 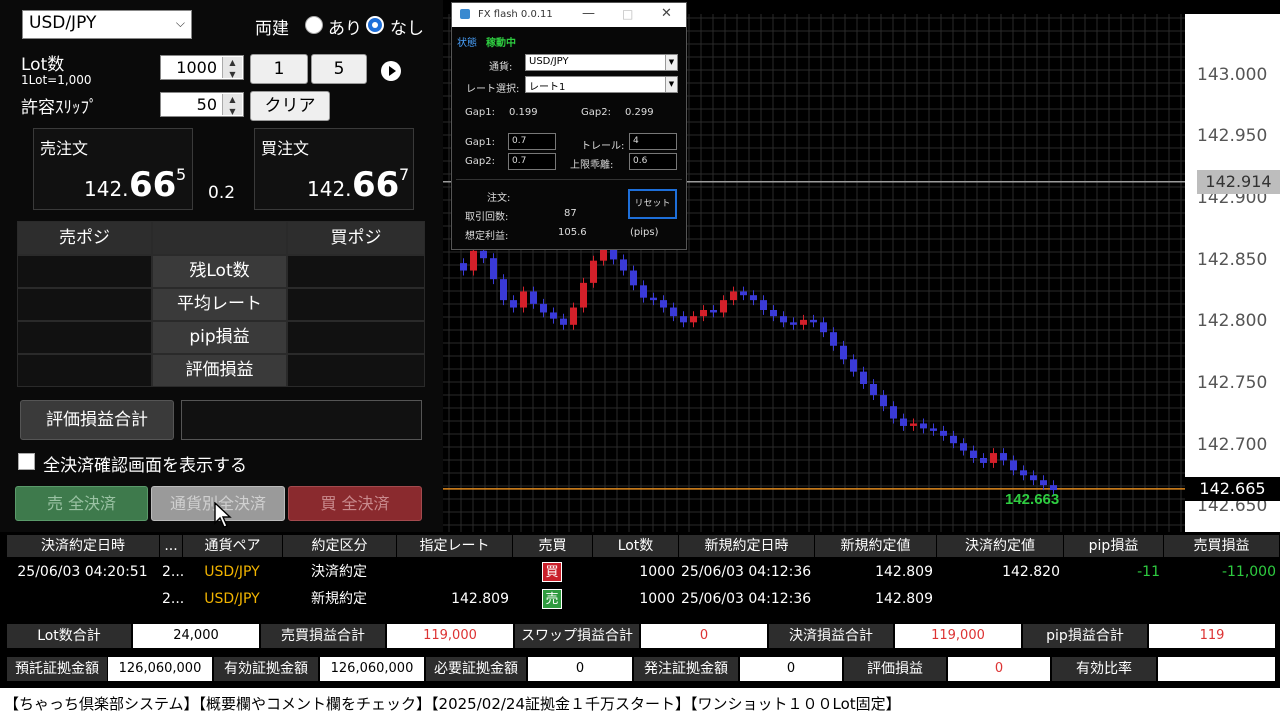 I want to click on lot-spinner: 1000 ▲ ▼, so click(x=202, y=67).